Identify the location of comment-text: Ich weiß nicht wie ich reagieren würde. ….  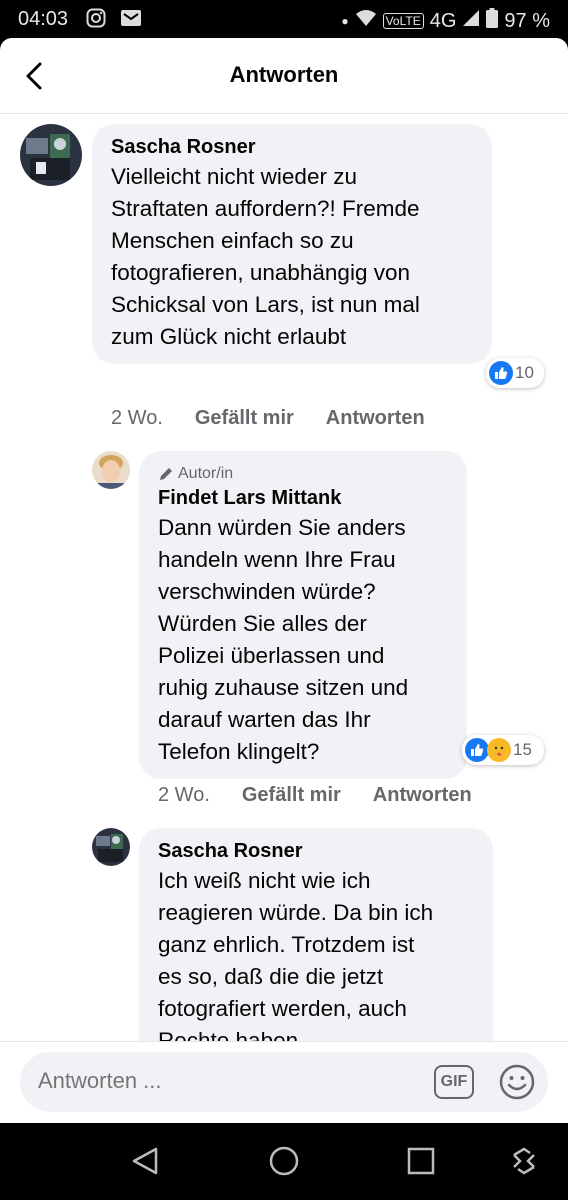
(296, 954).